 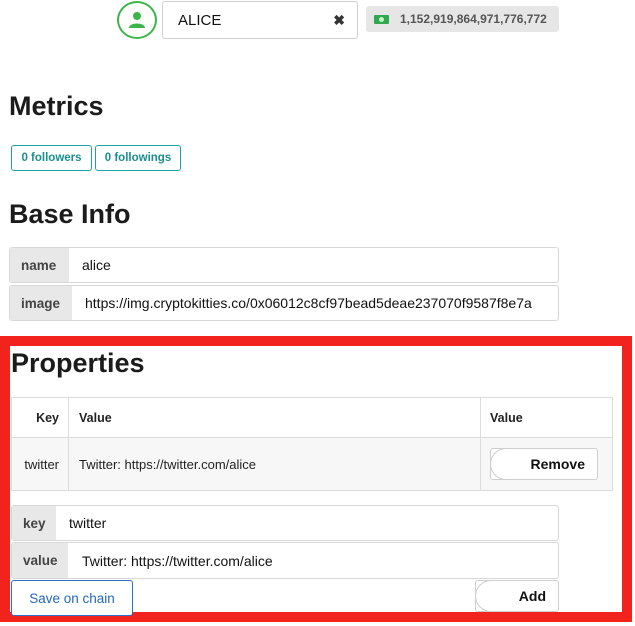 What do you see at coordinates (339, 20) in the screenshot?
I see `close-icon: ✖` at bounding box center [339, 20].